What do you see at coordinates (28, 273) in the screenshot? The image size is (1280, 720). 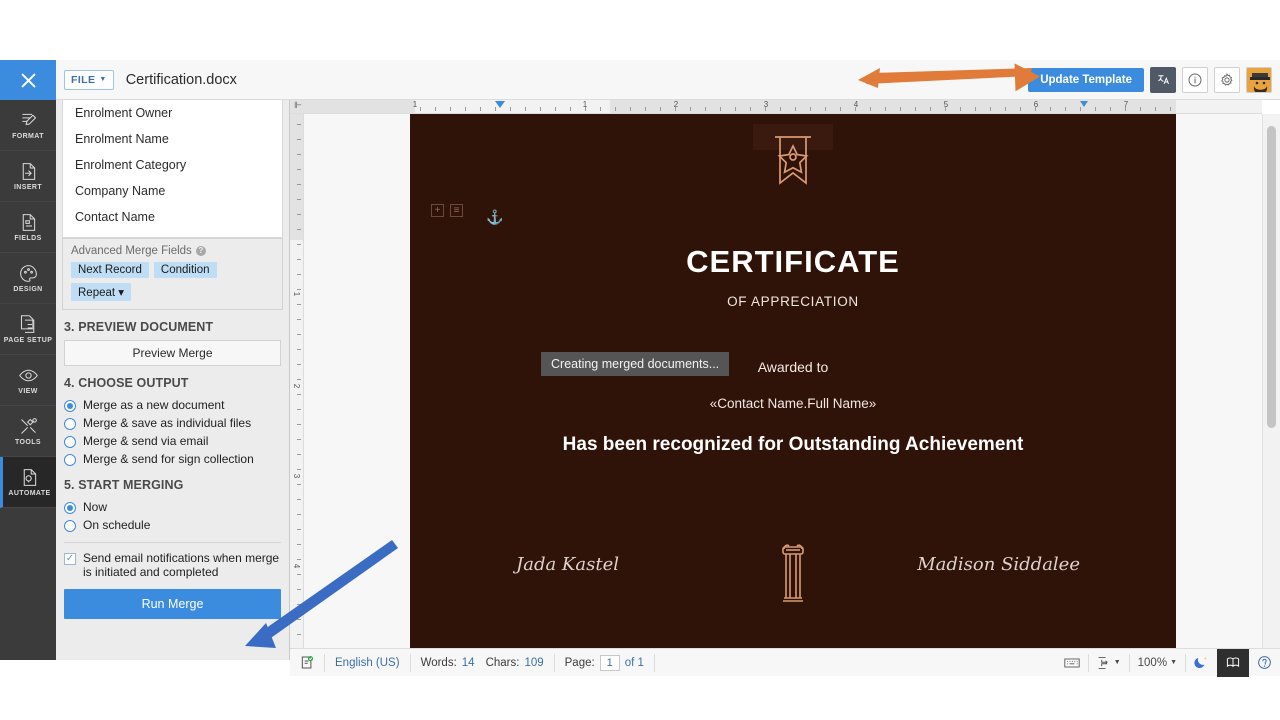 I see `design-palette-icon` at bounding box center [28, 273].